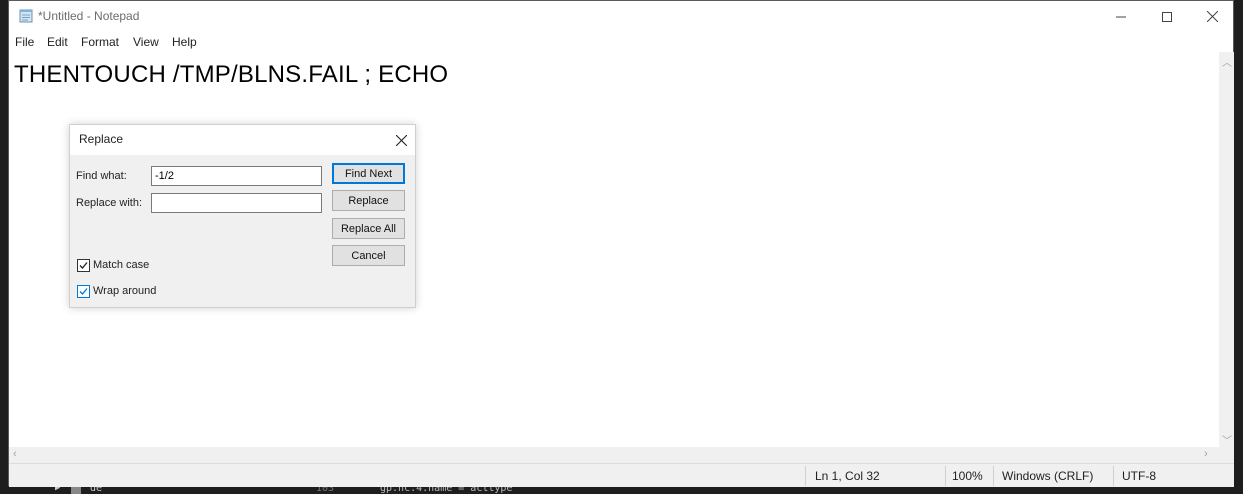  I want to click on find-what-input, so click(236, 176).